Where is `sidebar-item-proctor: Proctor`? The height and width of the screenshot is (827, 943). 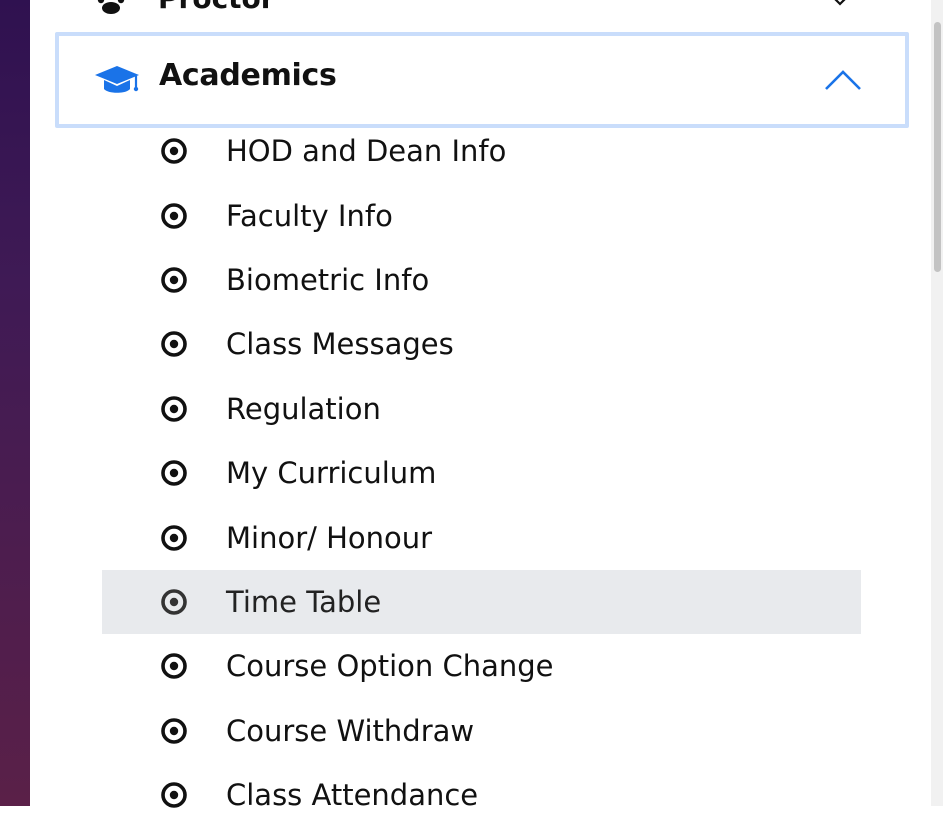
sidebar-item-proctor: Proctor is located at coordinates (469, 10).